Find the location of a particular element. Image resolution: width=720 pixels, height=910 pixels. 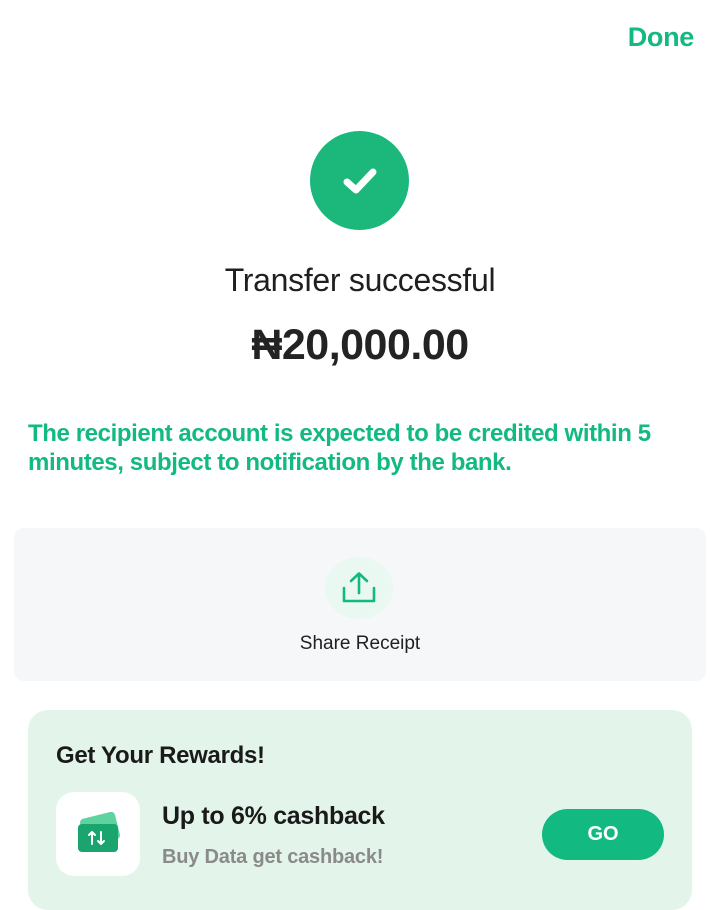

promo-title: Up to 6% cashback is located at coordinates (273, 816).